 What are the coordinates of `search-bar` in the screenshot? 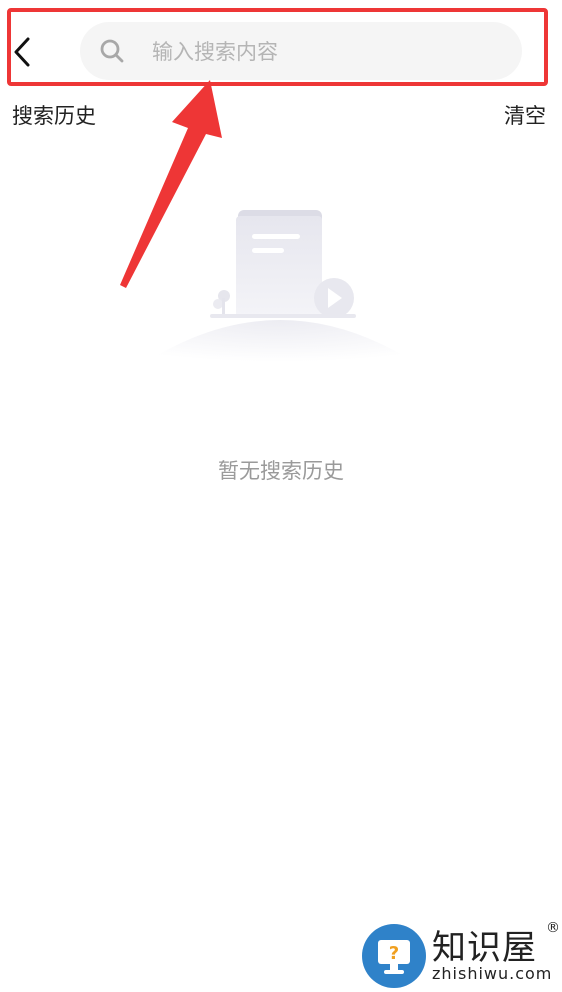 It's located at (301, 52).